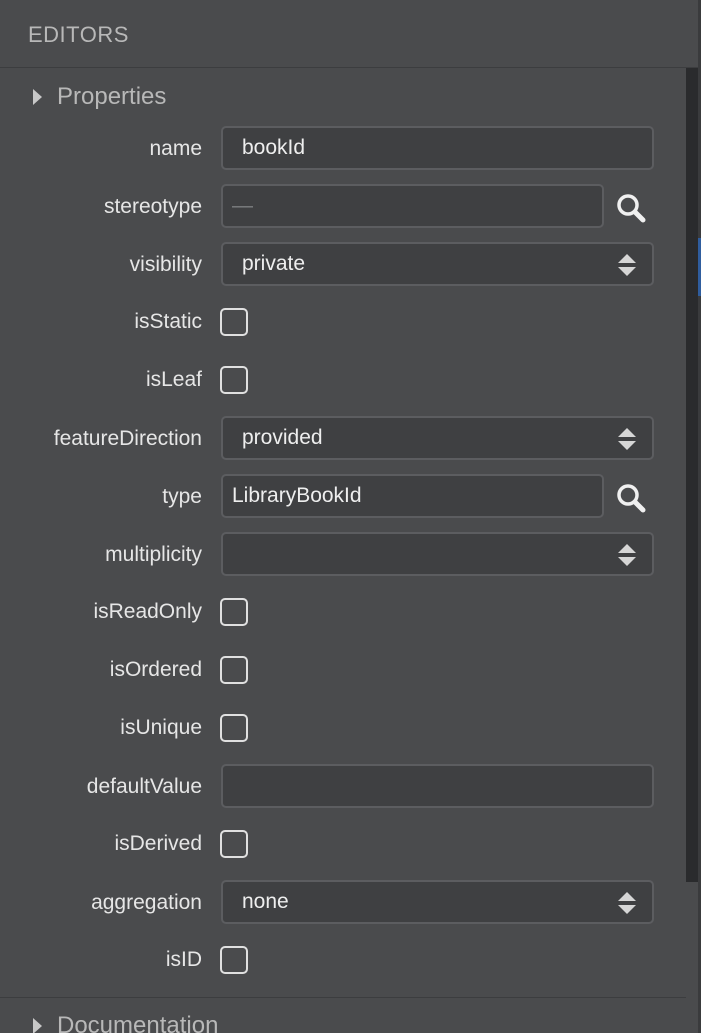 This screenshot has height=1033, width=701. Describe the element at coordinates (165, 264) in the screenshot. I see `visibility-label: visibility` at that location.